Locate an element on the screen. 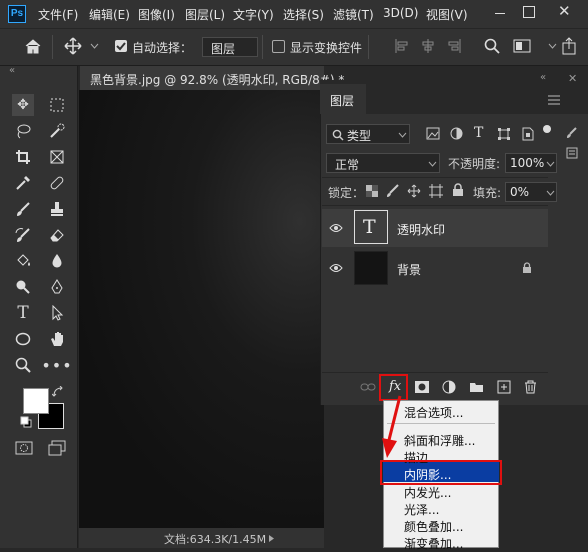 This screenshot has width=588, height=552. lock-artboard-icon is located at coordinates (436, 191).